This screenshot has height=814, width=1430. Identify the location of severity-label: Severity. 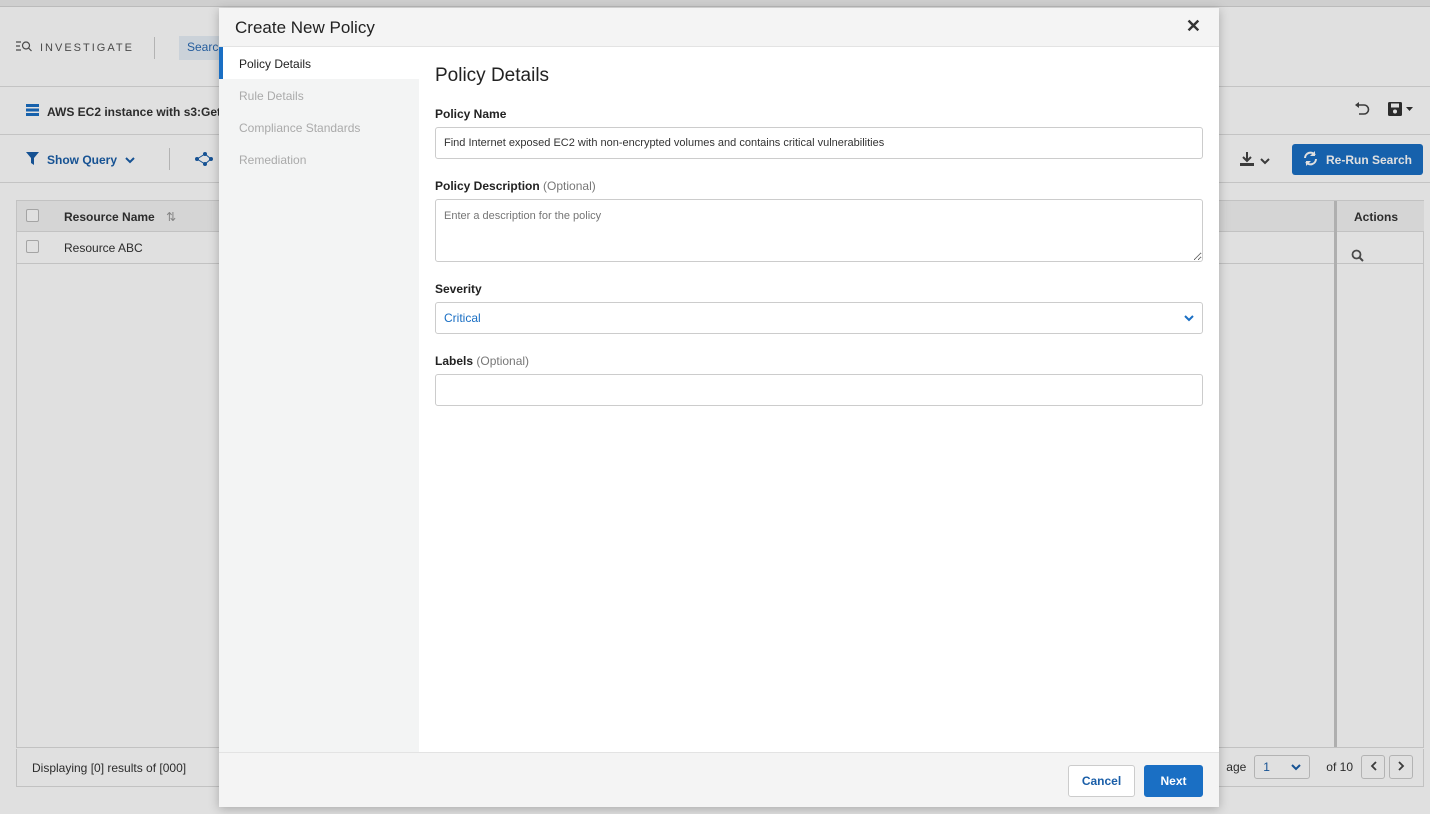
(458, 289).